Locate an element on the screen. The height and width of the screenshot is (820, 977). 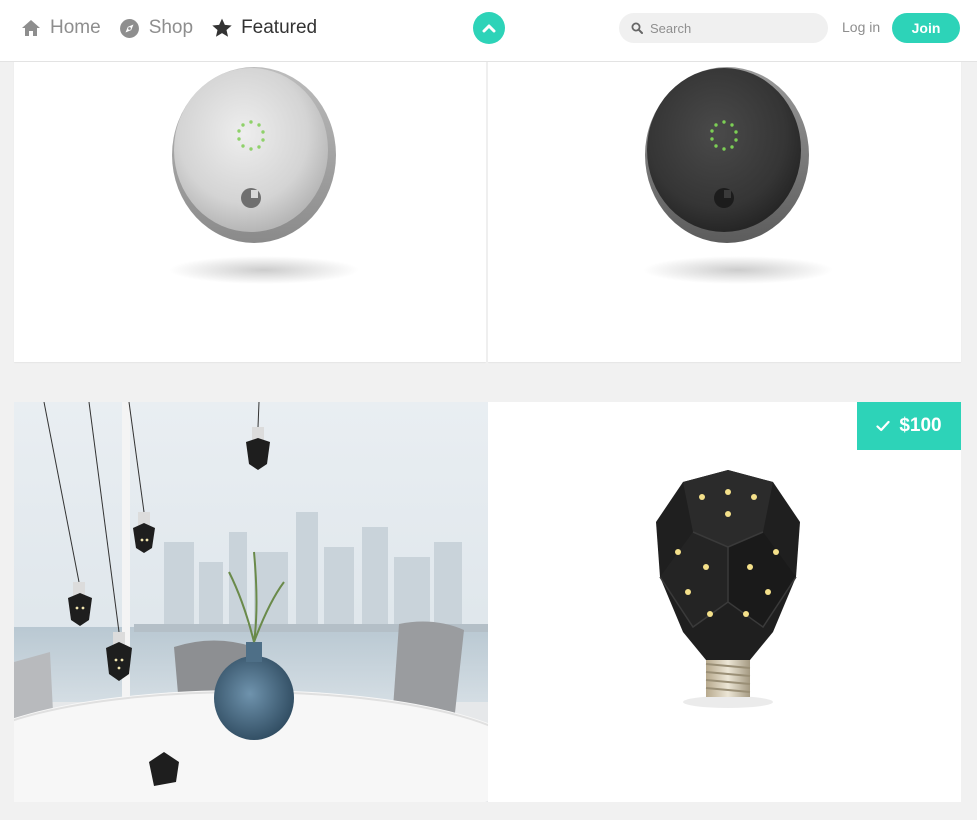
login-link: Log in is located at coordinates (861, 27).